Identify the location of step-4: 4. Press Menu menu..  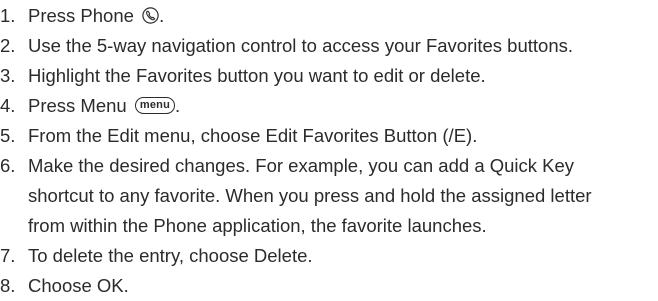
(329, 106).